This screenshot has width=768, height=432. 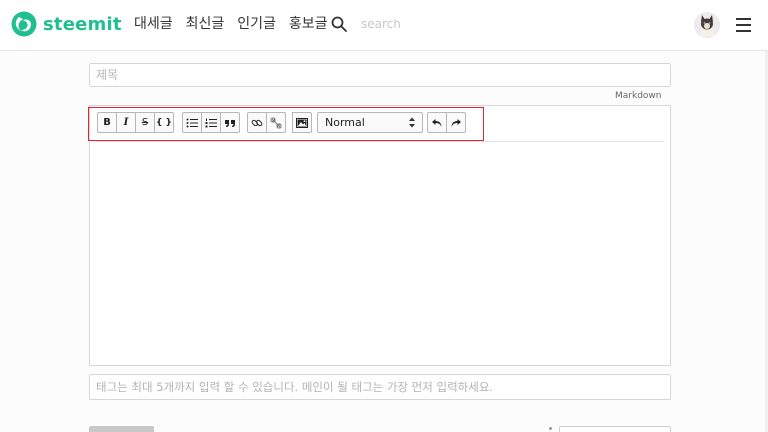 I want to click on toolbar-divider, so click(x=380, y=141).